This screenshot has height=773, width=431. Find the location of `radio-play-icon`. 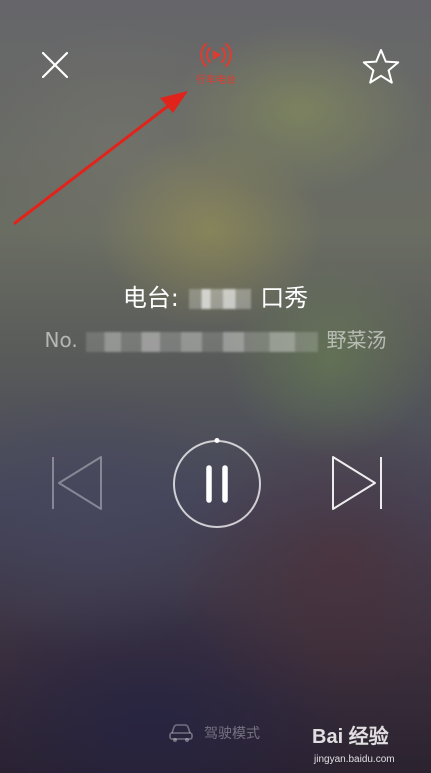

radio-play-icon is located at coordinates (216, 55).